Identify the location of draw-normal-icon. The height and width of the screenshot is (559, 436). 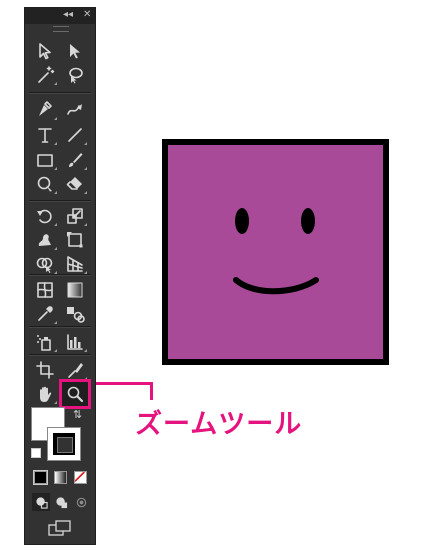
(41, 502).